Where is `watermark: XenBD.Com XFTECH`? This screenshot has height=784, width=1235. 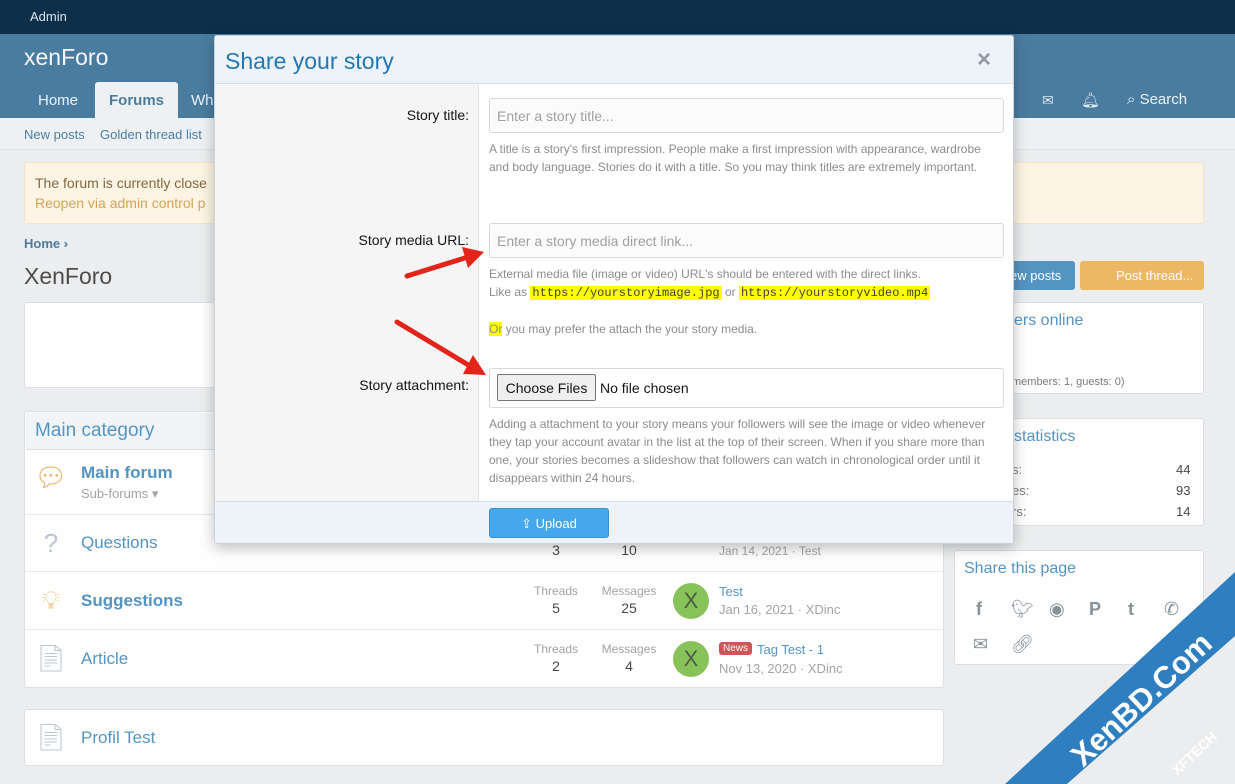 watermark: XenBD.Com XFTECH is located at coordinates (1120, 678).